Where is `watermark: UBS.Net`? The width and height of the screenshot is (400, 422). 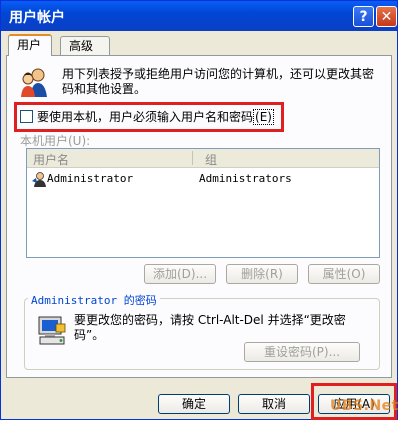
watermark: UBS.Net is located at coordinates (364, 406).